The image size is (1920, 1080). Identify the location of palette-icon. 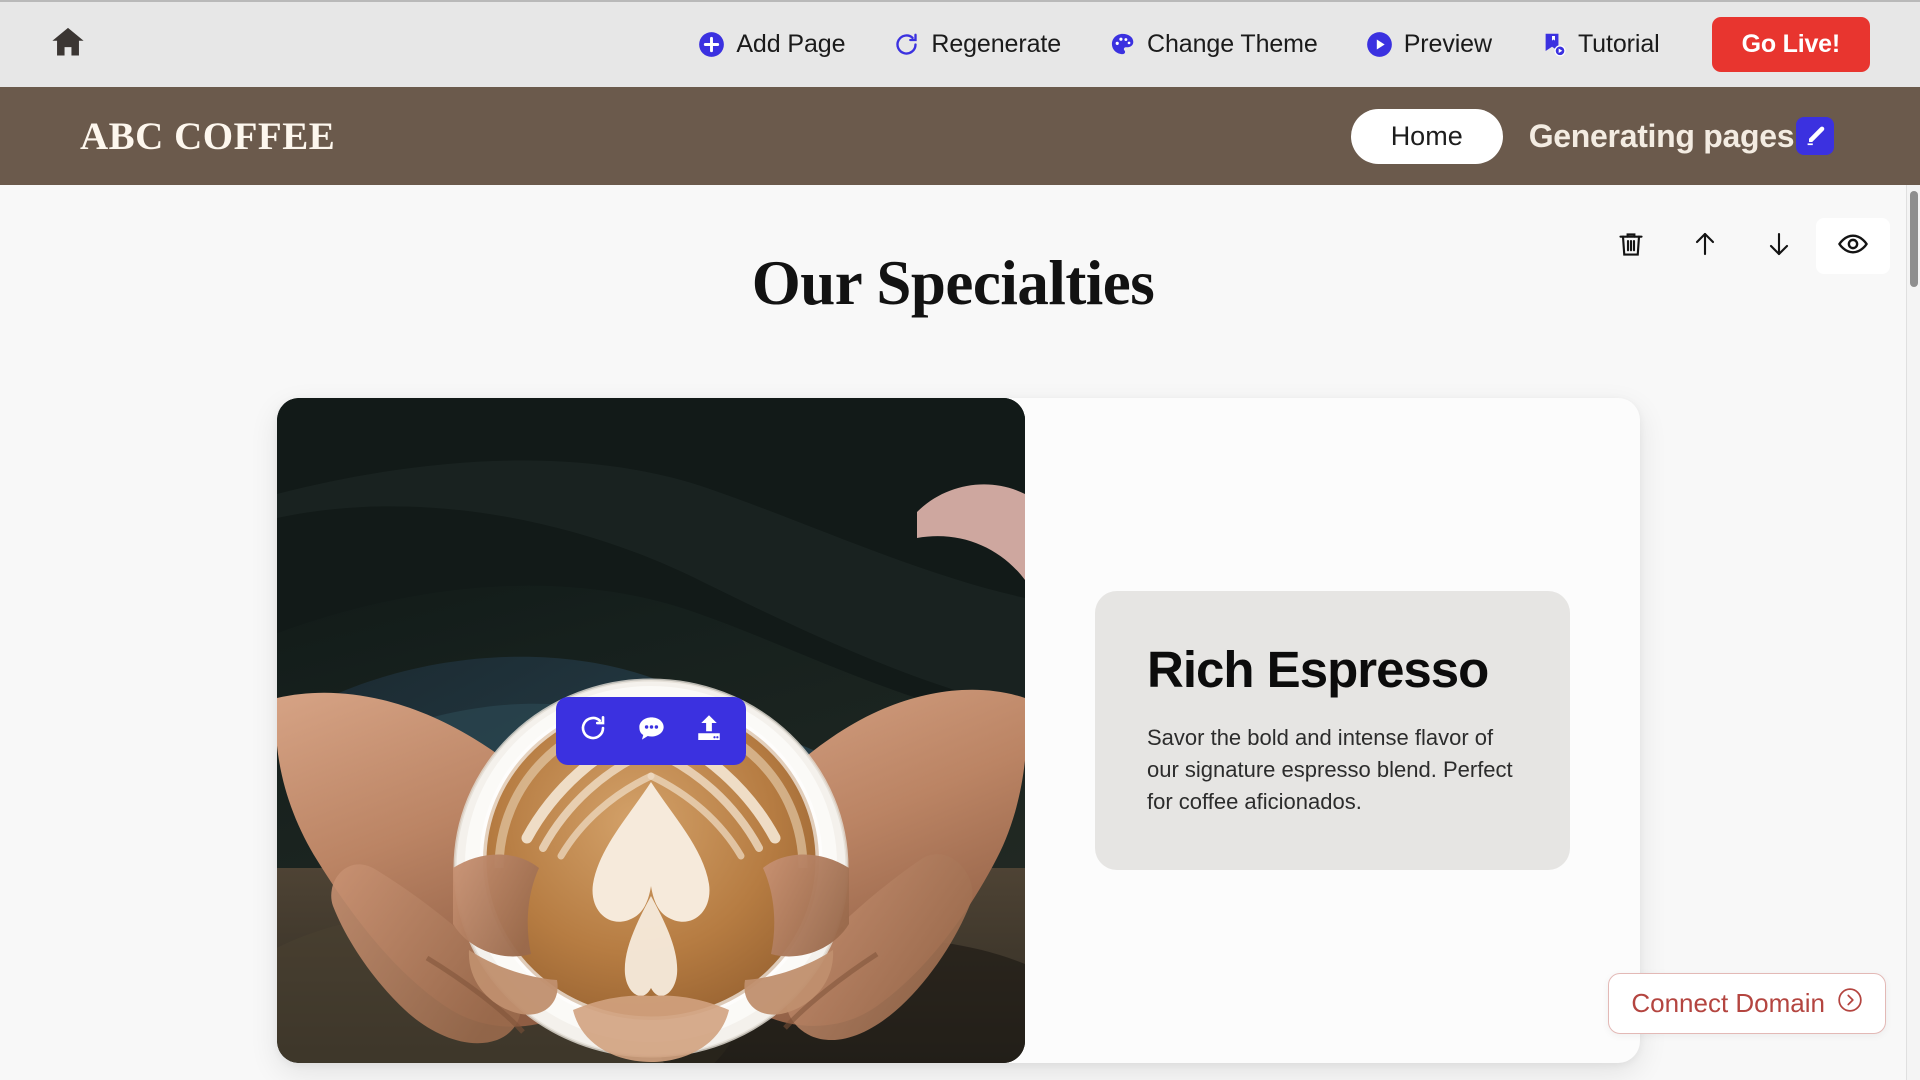
(1122, 44).